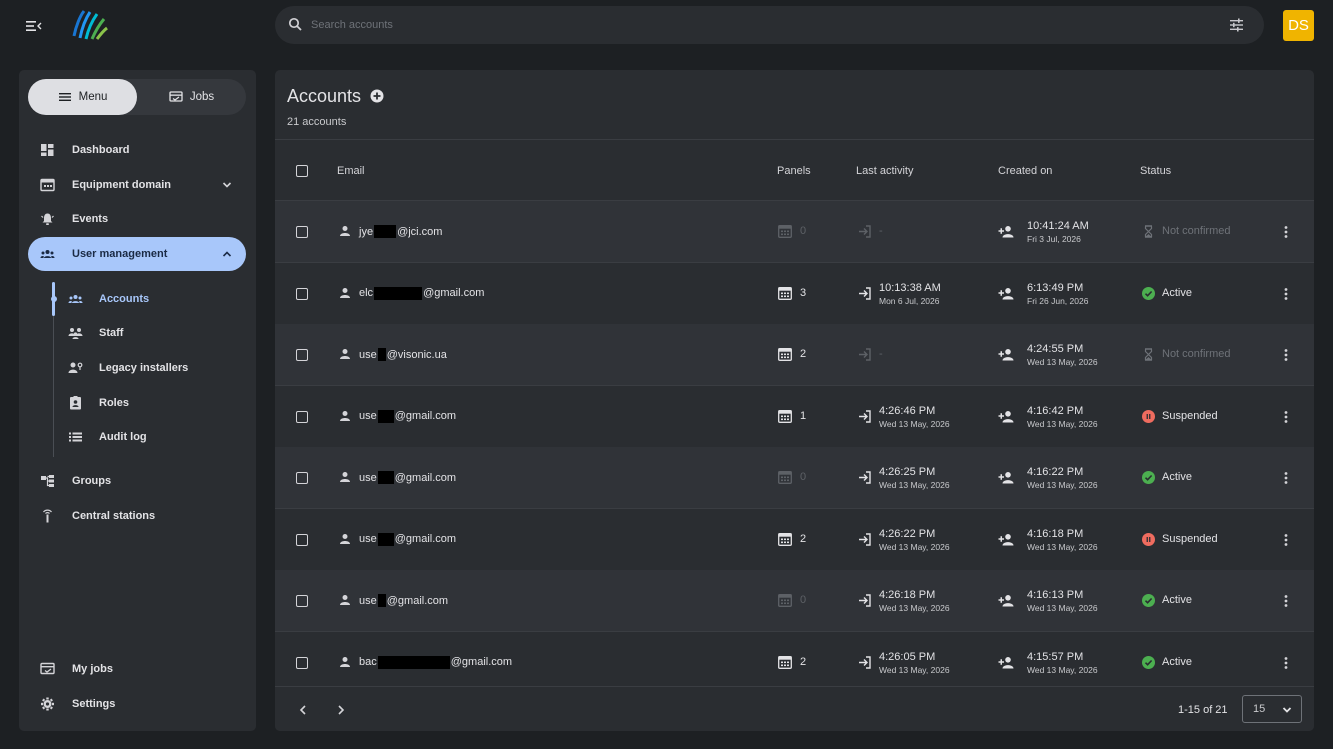 The width and height of the screenshot is (1333, 749). I want to click on sidebar-item-my-jobs: My jobs, so click(137, 669).